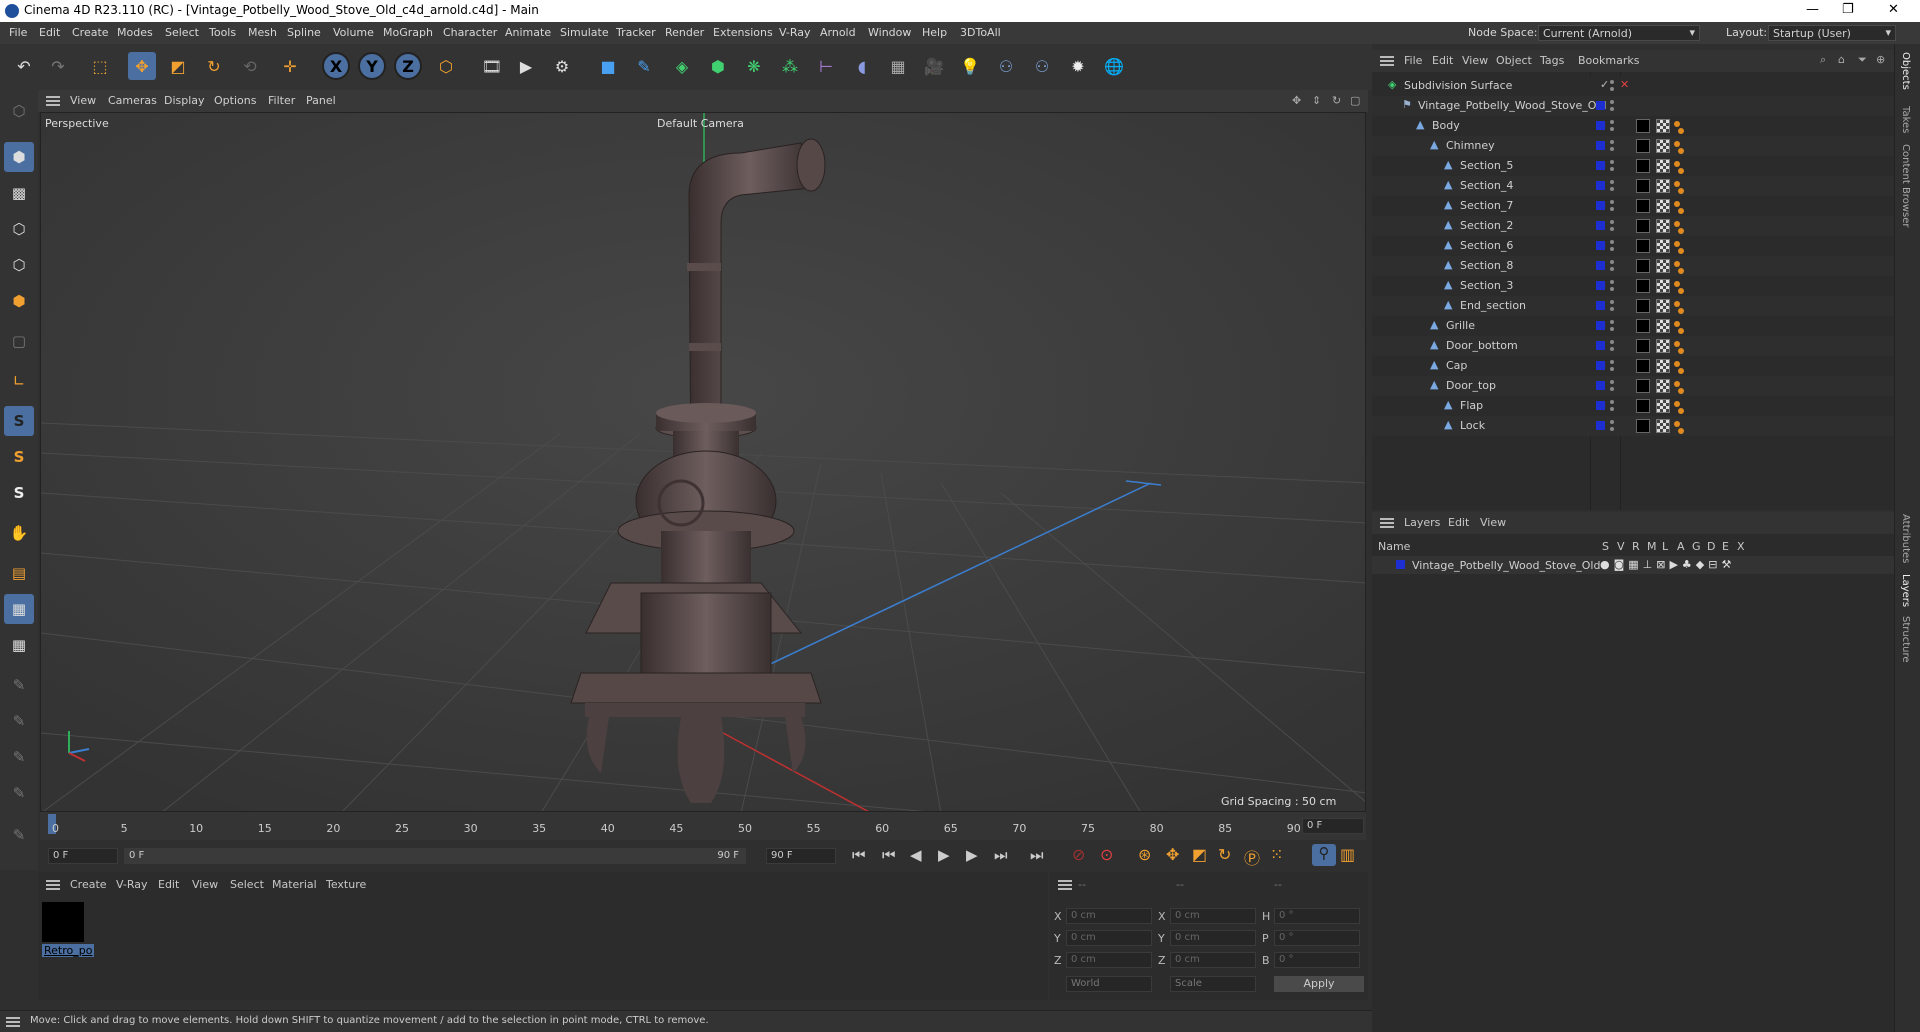 This screenshot has width=1920, height=1032. I want to click on object-name: Section_8, so click(1486, 265).